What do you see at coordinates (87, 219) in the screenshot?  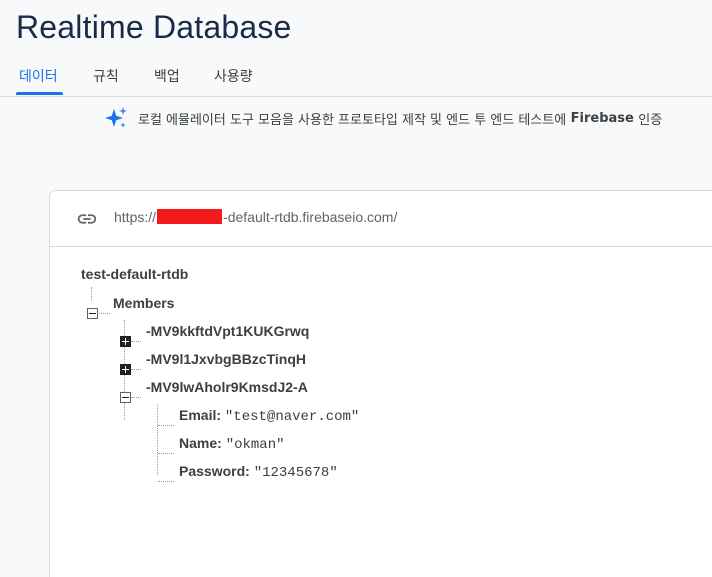 I see `link-icon` at bounding box center [87, 219].